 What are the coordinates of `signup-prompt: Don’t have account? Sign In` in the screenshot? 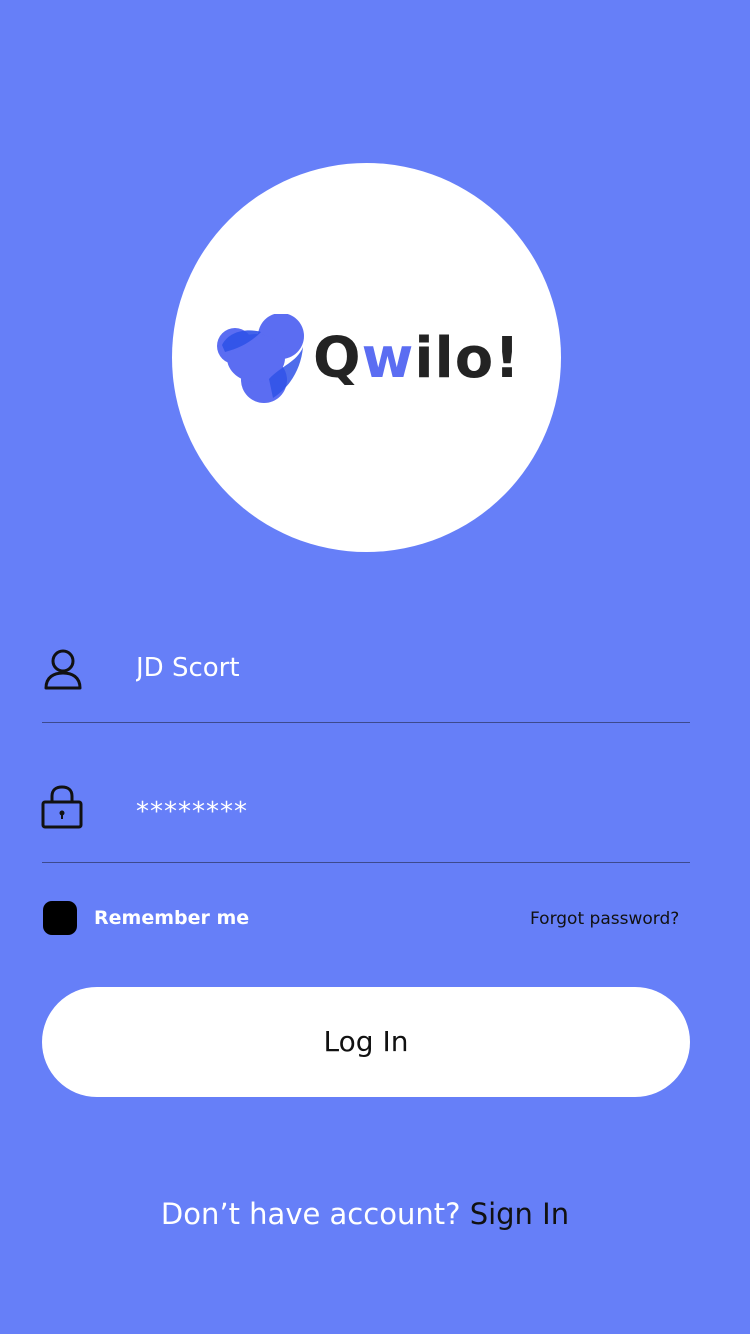 It's located at (365, 1214).